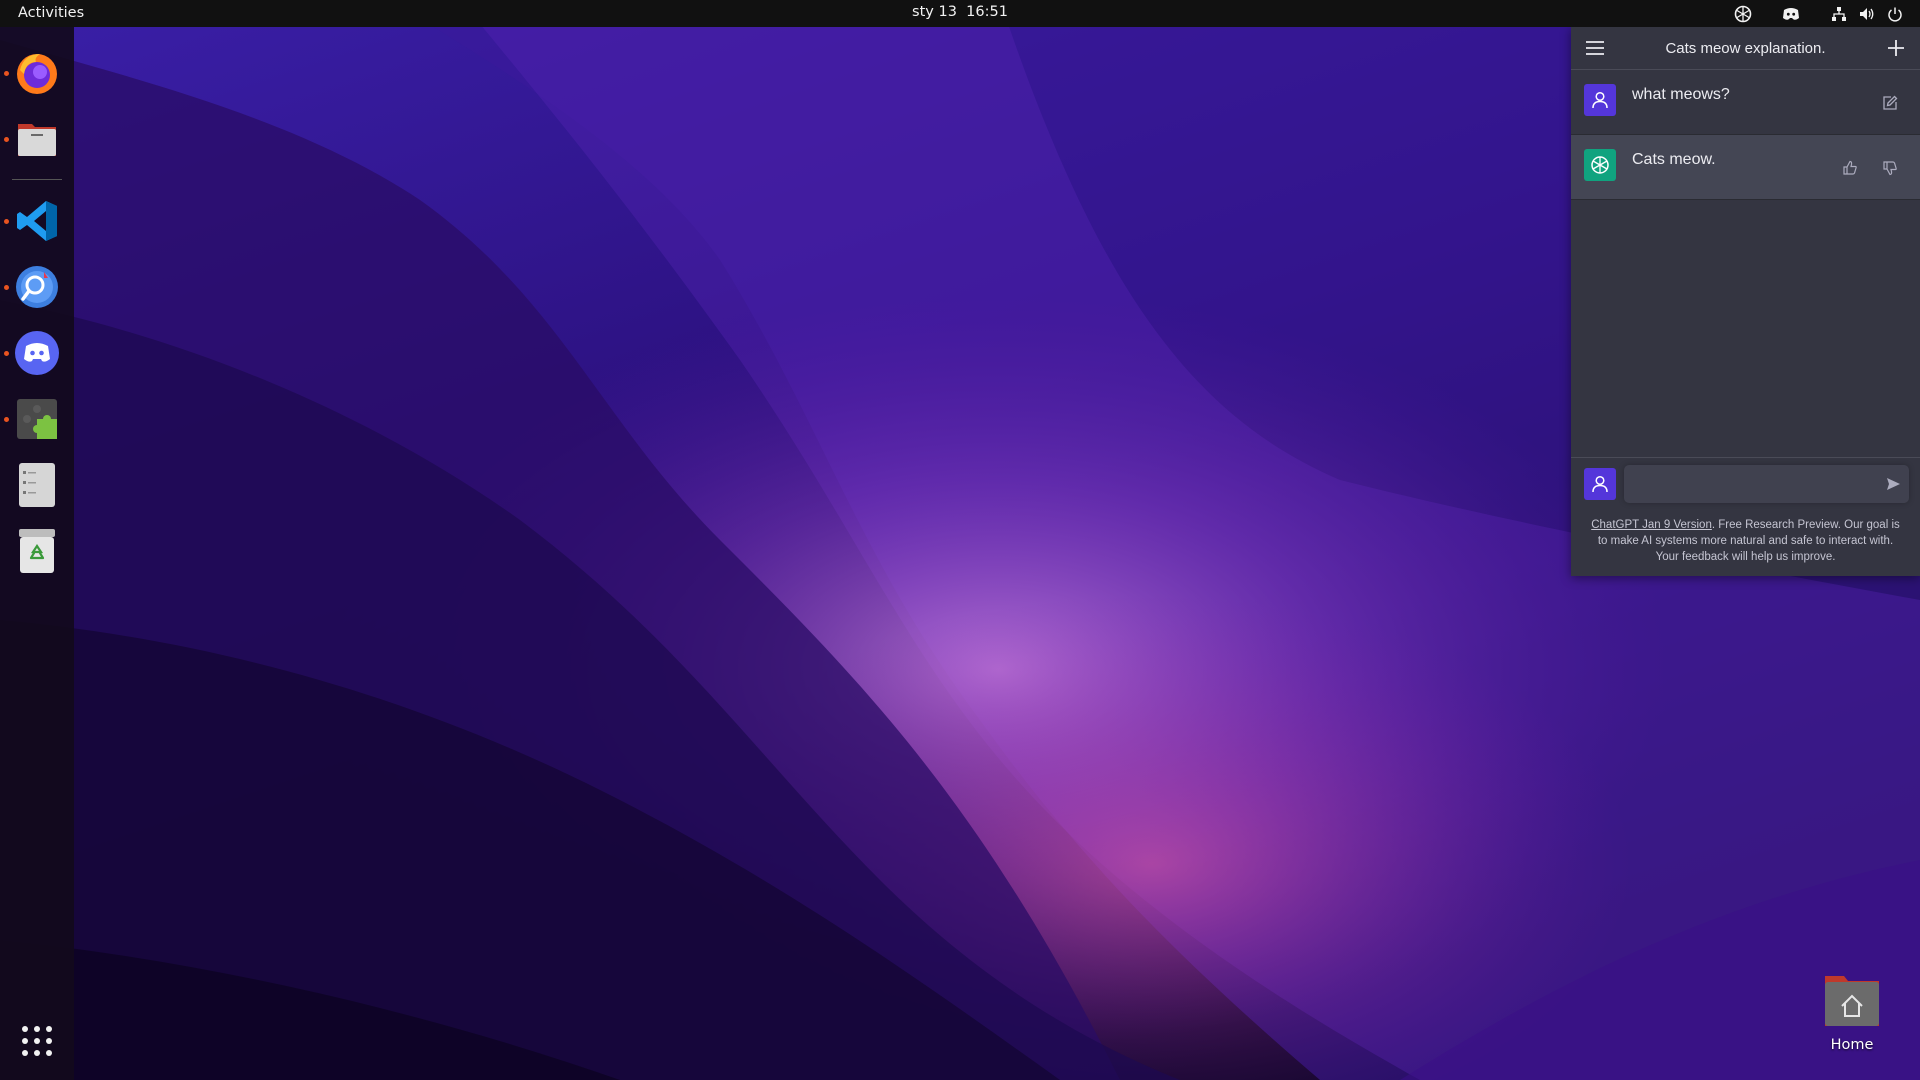 This screenshot has width=1920, height=1080. I want to click on network-icon, so click(1839, 14).